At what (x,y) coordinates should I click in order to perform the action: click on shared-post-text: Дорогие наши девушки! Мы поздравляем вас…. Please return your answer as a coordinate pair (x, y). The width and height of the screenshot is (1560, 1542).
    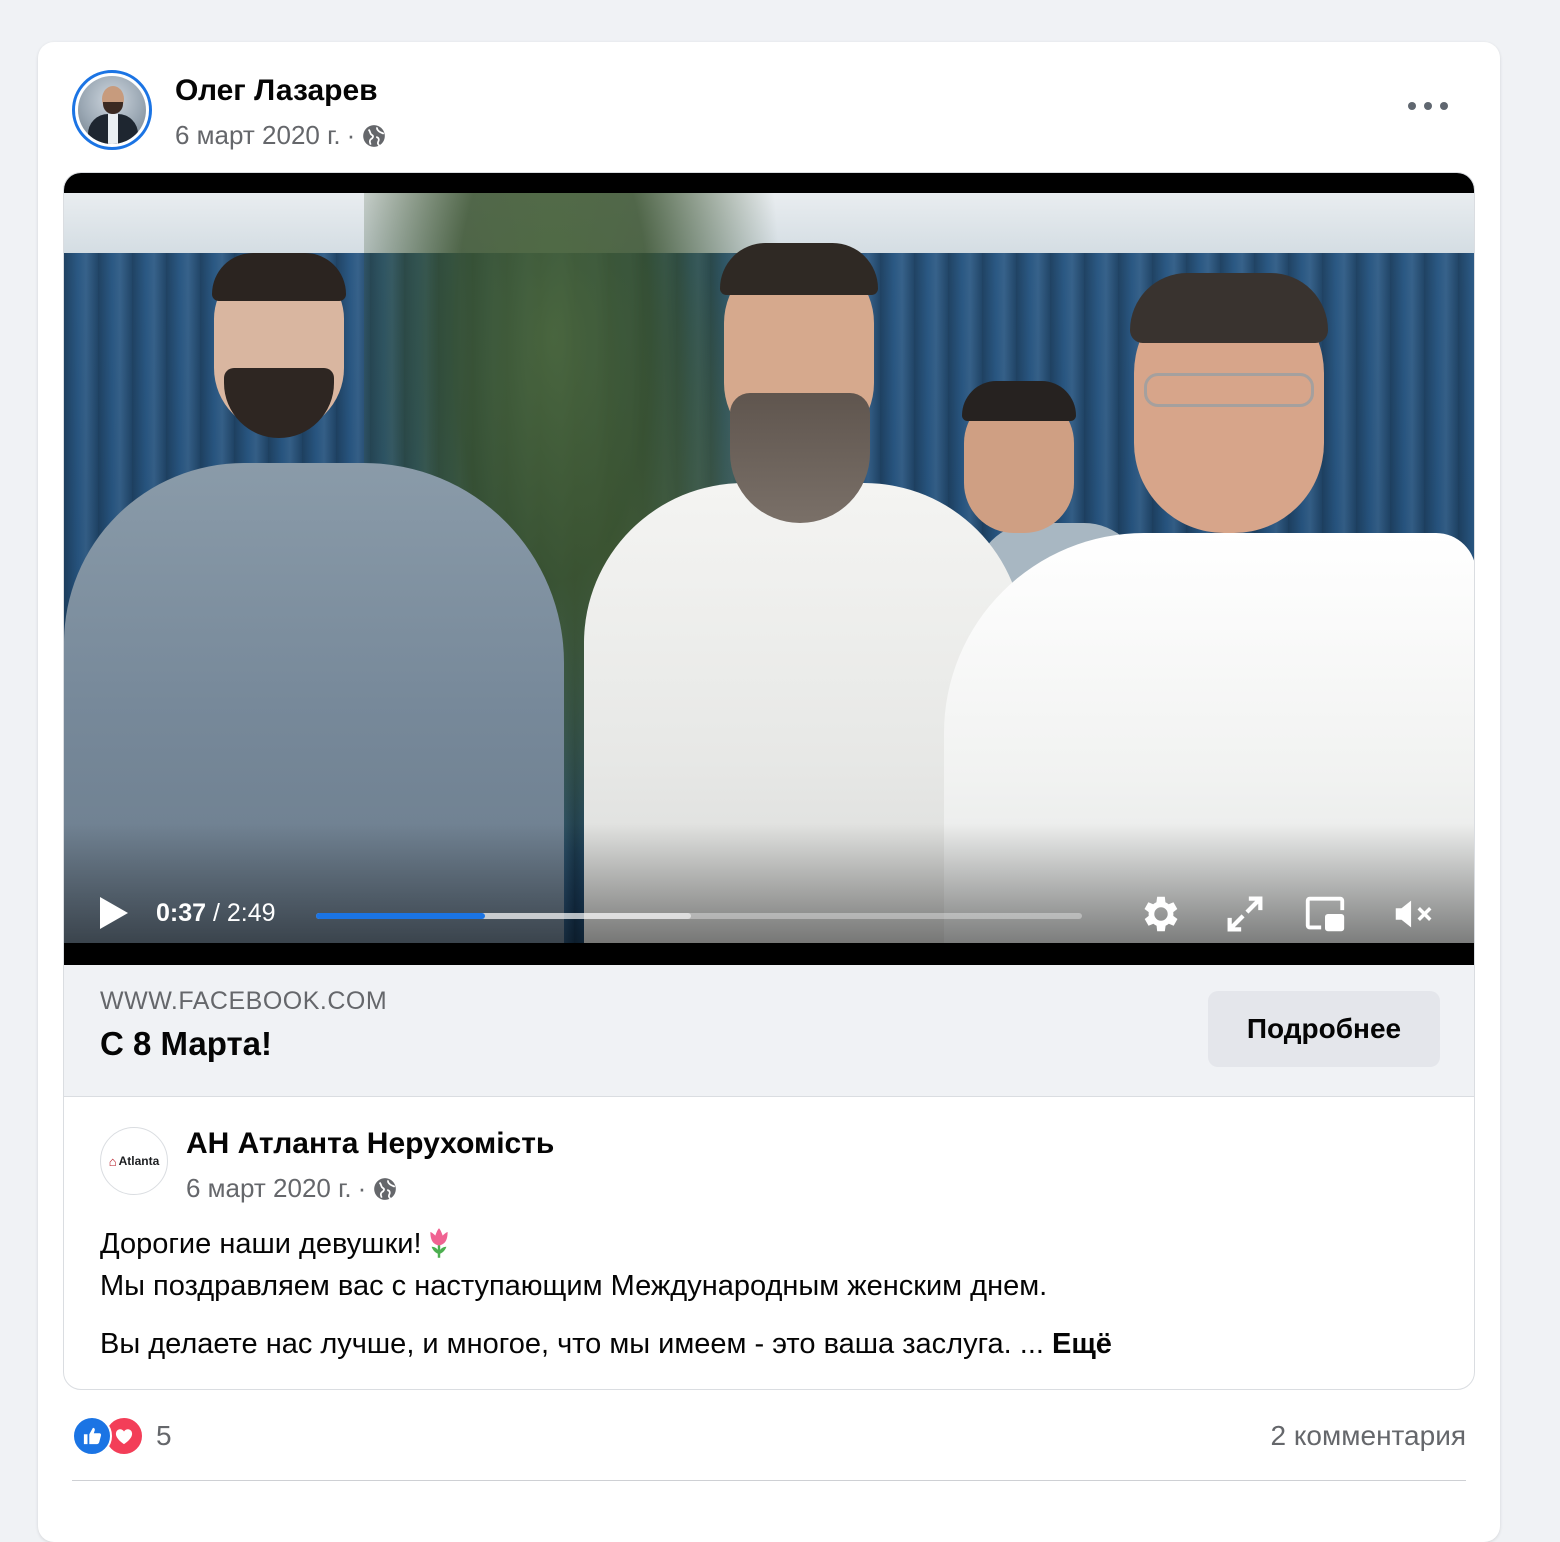
    Looking at the image, I should click on (770, 1294).